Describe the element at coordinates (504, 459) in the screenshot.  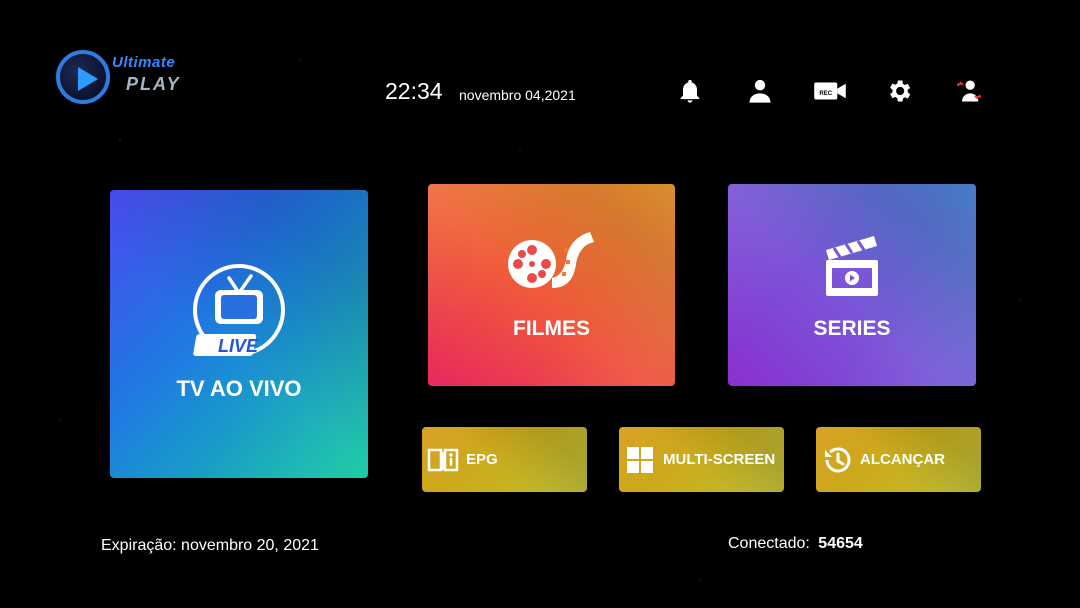
I see `tile-epg: EPG` at that location.